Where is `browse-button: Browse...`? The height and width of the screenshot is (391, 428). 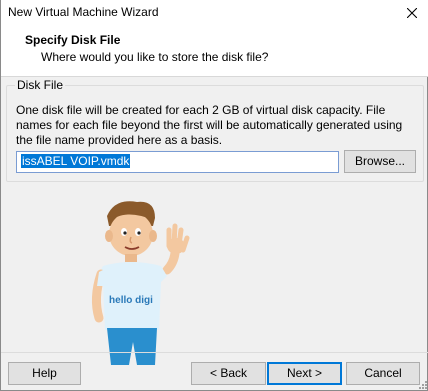 browse-button: Browse... is located at coordinates (380, 161).